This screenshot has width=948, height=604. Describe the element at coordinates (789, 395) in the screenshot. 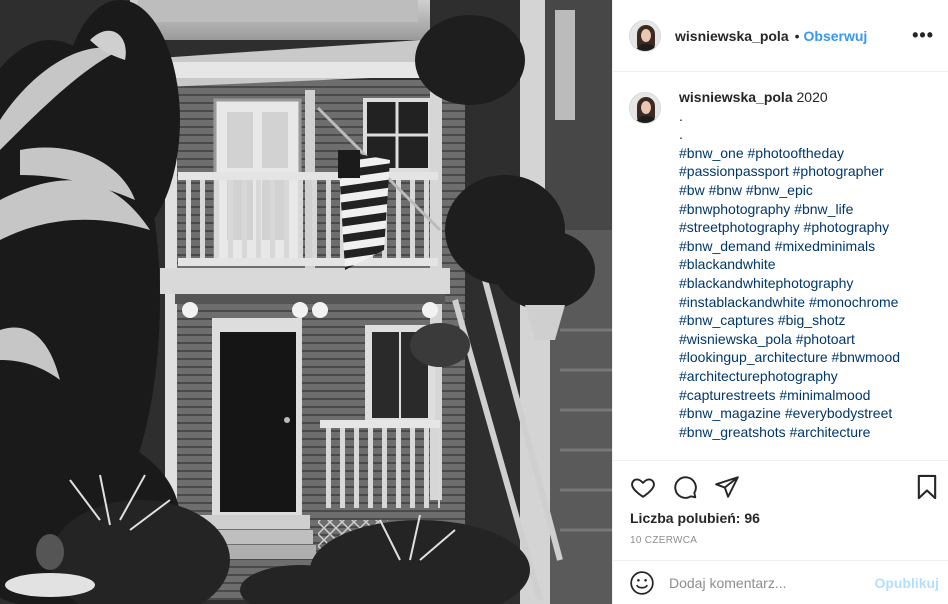

I see `hashtag-line: #capturestreets #minimalmood` at that location.